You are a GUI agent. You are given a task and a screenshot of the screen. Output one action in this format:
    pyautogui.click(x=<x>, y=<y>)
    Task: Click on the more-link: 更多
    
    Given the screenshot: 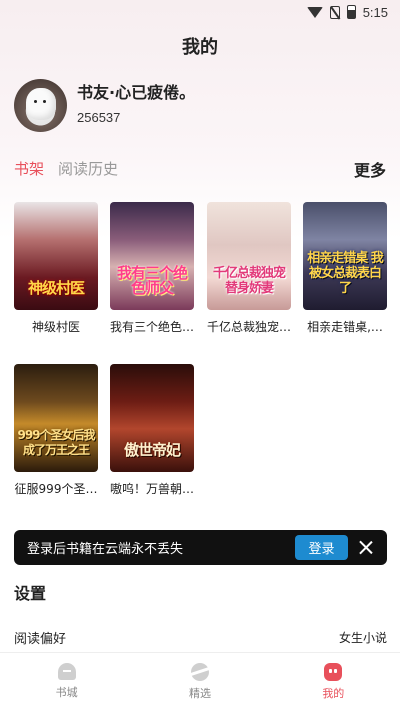 What is the action you would take?
    pyautogui.click(x=370, y=169)
    